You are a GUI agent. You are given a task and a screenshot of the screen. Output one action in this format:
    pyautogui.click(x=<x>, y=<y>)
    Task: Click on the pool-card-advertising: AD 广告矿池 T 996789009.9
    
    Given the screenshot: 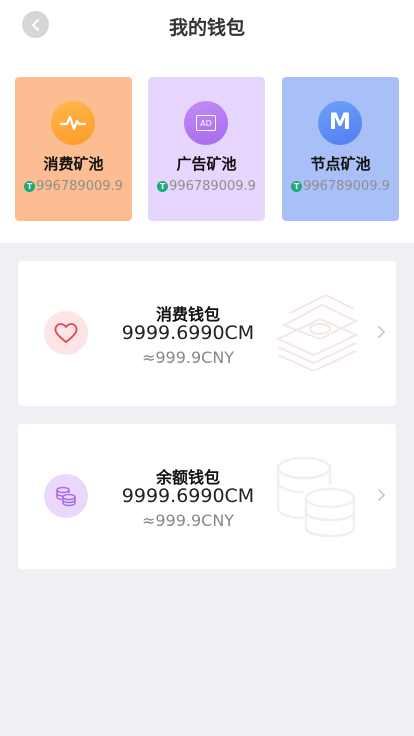 What is the action you would take?
    pyautogui.click(x=206, y=149)
    